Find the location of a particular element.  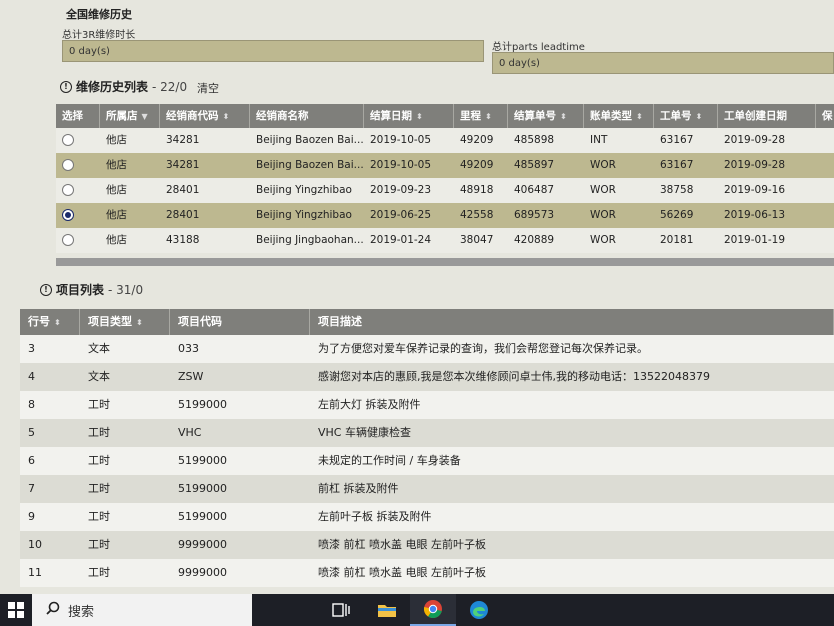

item-code: 5199000 is located at coordinates (202, 460).